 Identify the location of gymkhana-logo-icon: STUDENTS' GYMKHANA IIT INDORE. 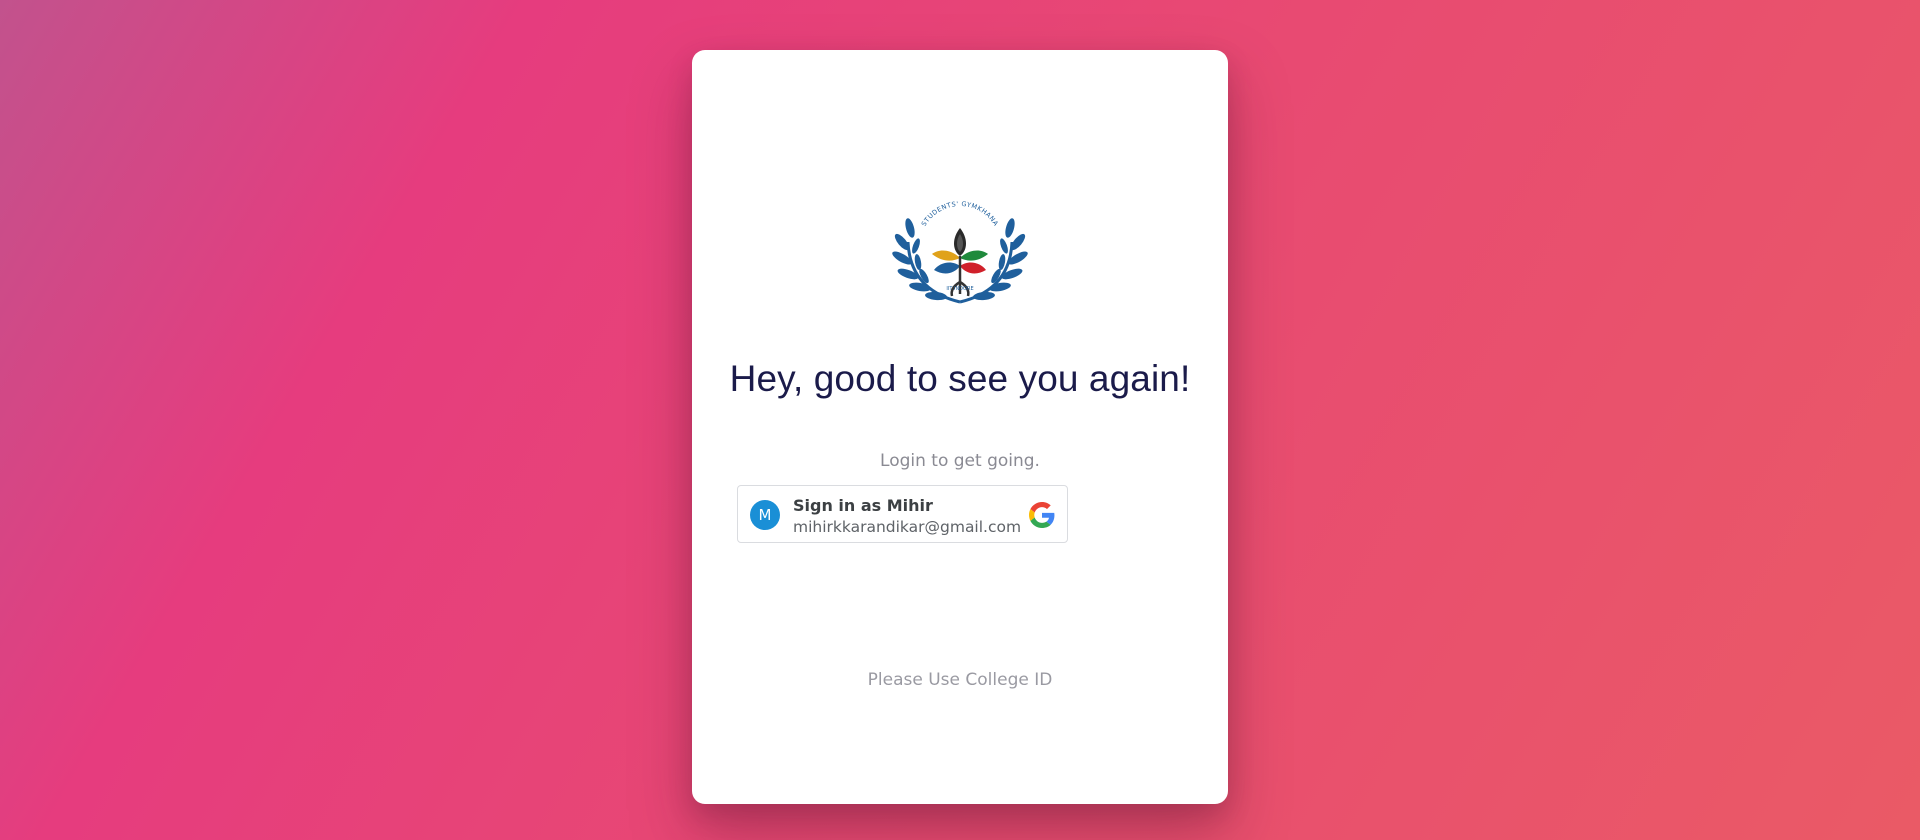
(960, 254).